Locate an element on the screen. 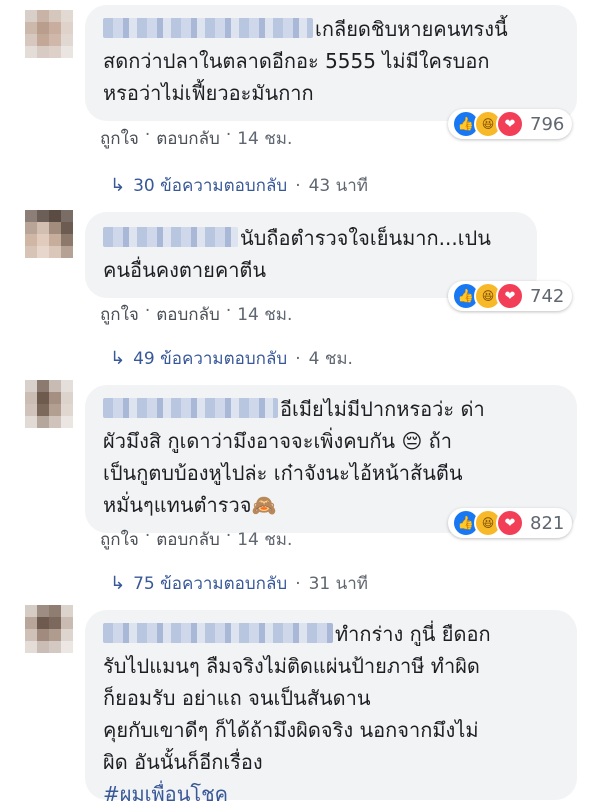  reaction-summary: 👍 😆 ❤ 796 is located at coordinates (510, 124).